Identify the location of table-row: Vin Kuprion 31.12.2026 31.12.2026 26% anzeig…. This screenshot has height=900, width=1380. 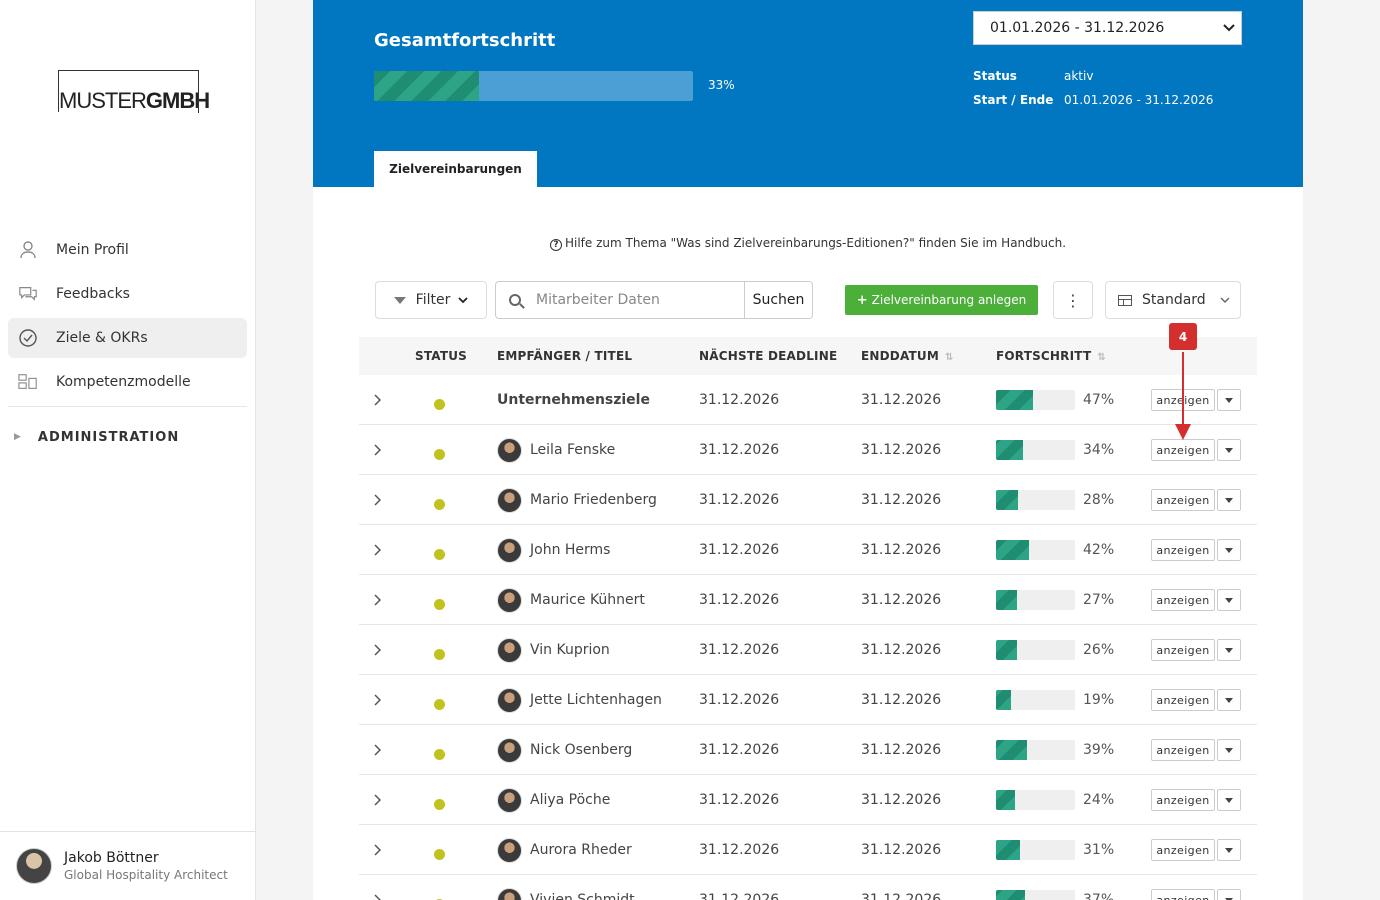
(808, 650).